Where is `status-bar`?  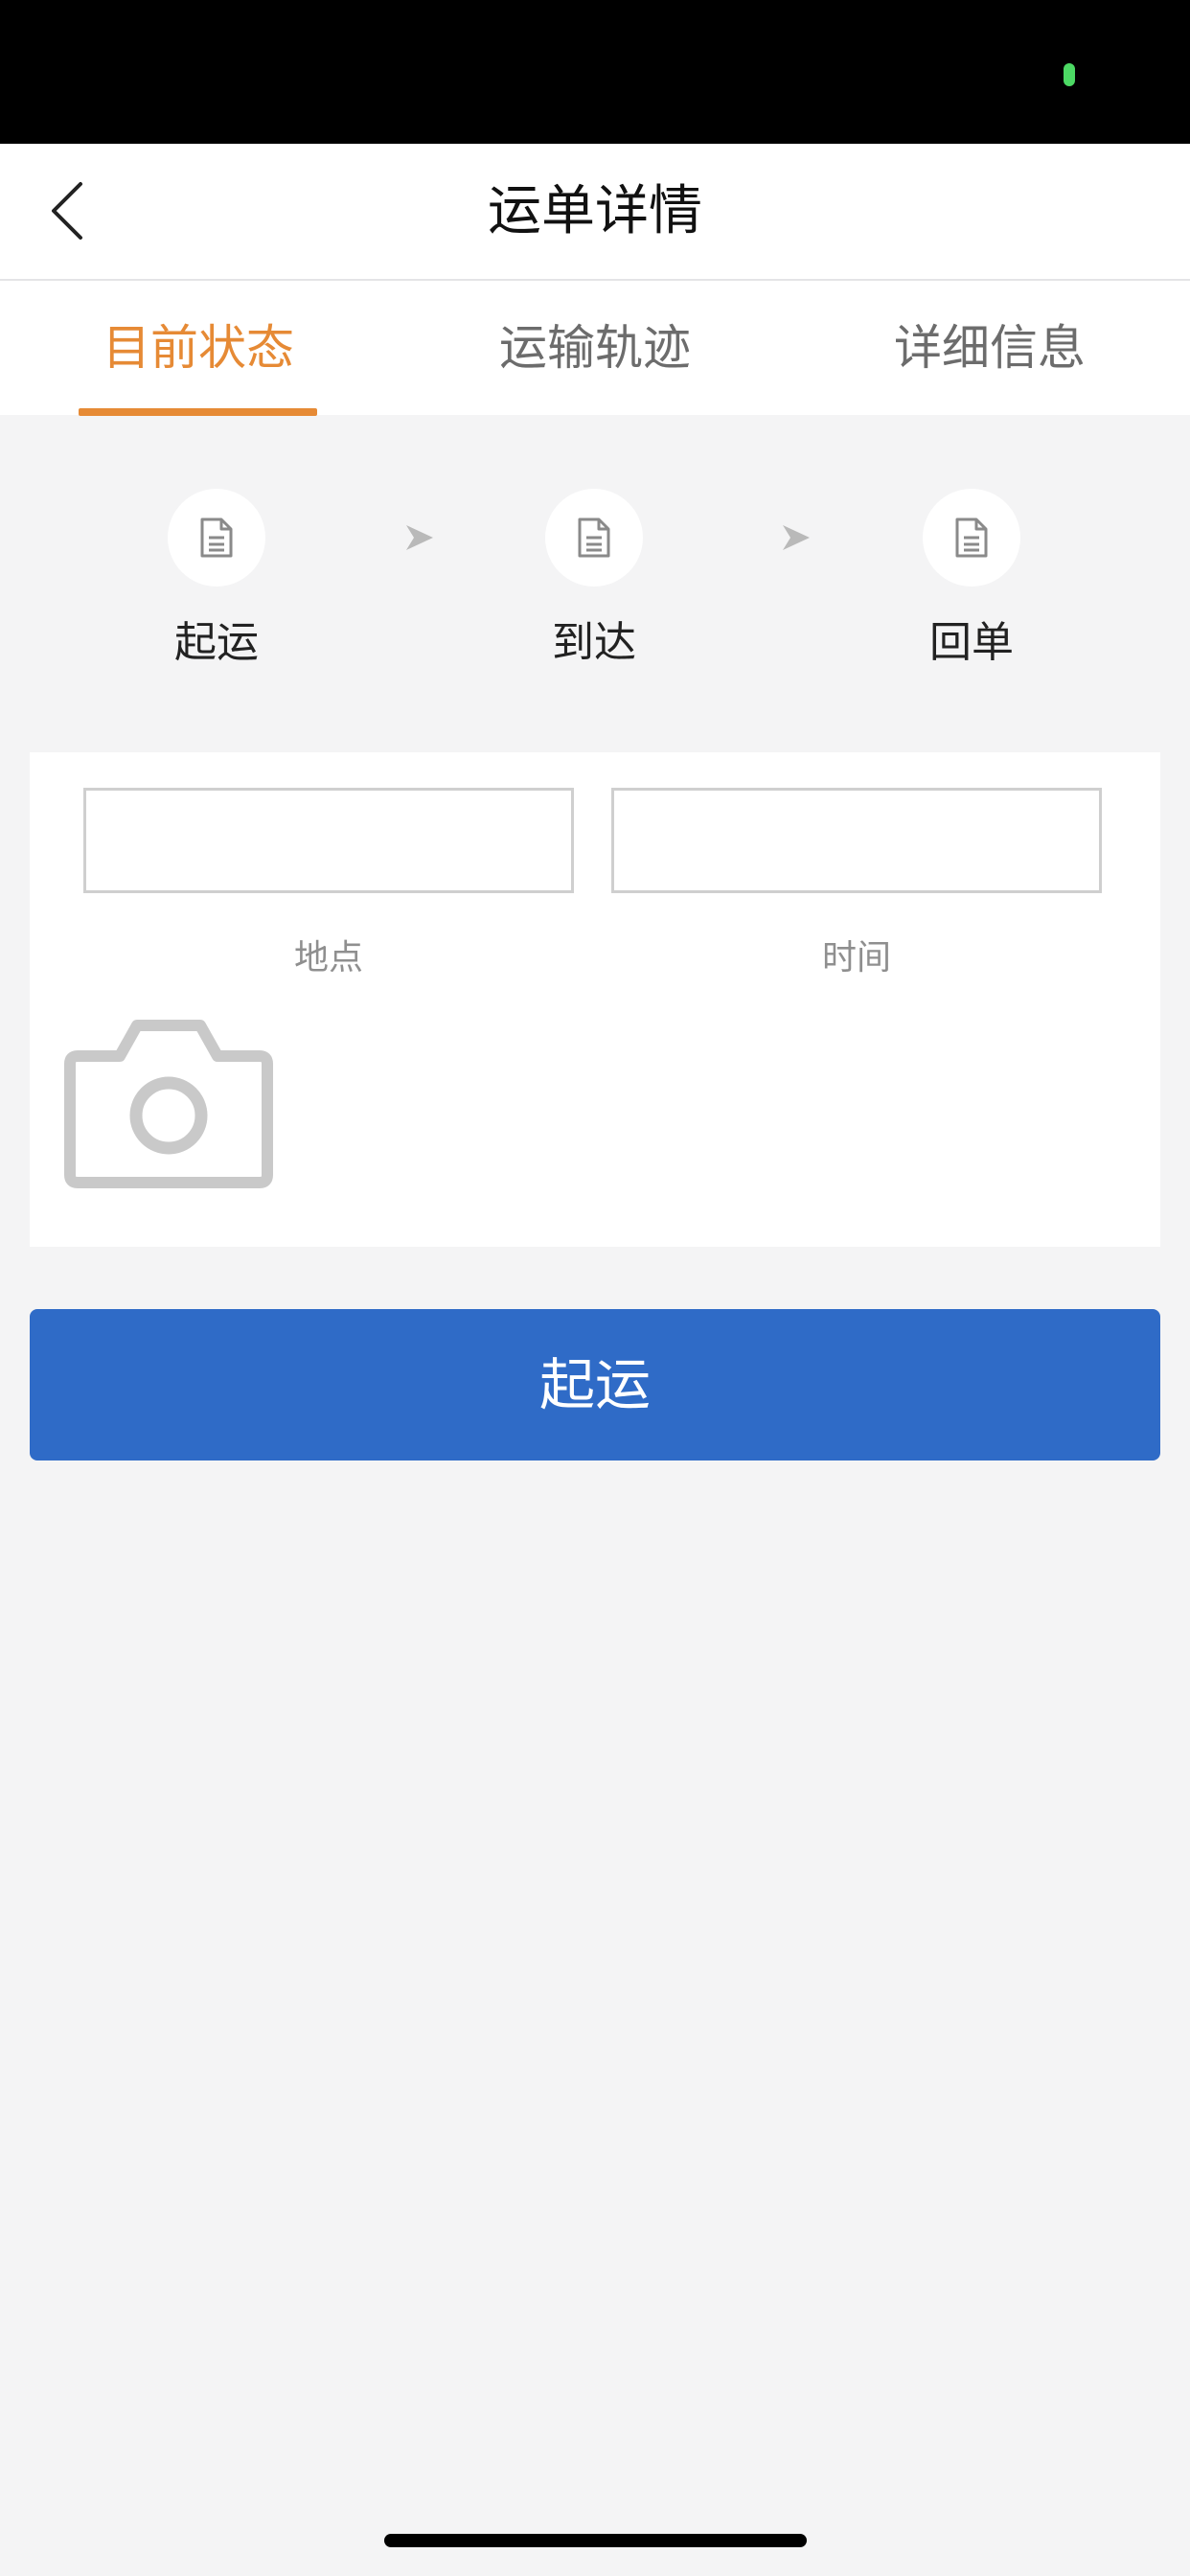 status-bar is located at coordinates (595, 72).